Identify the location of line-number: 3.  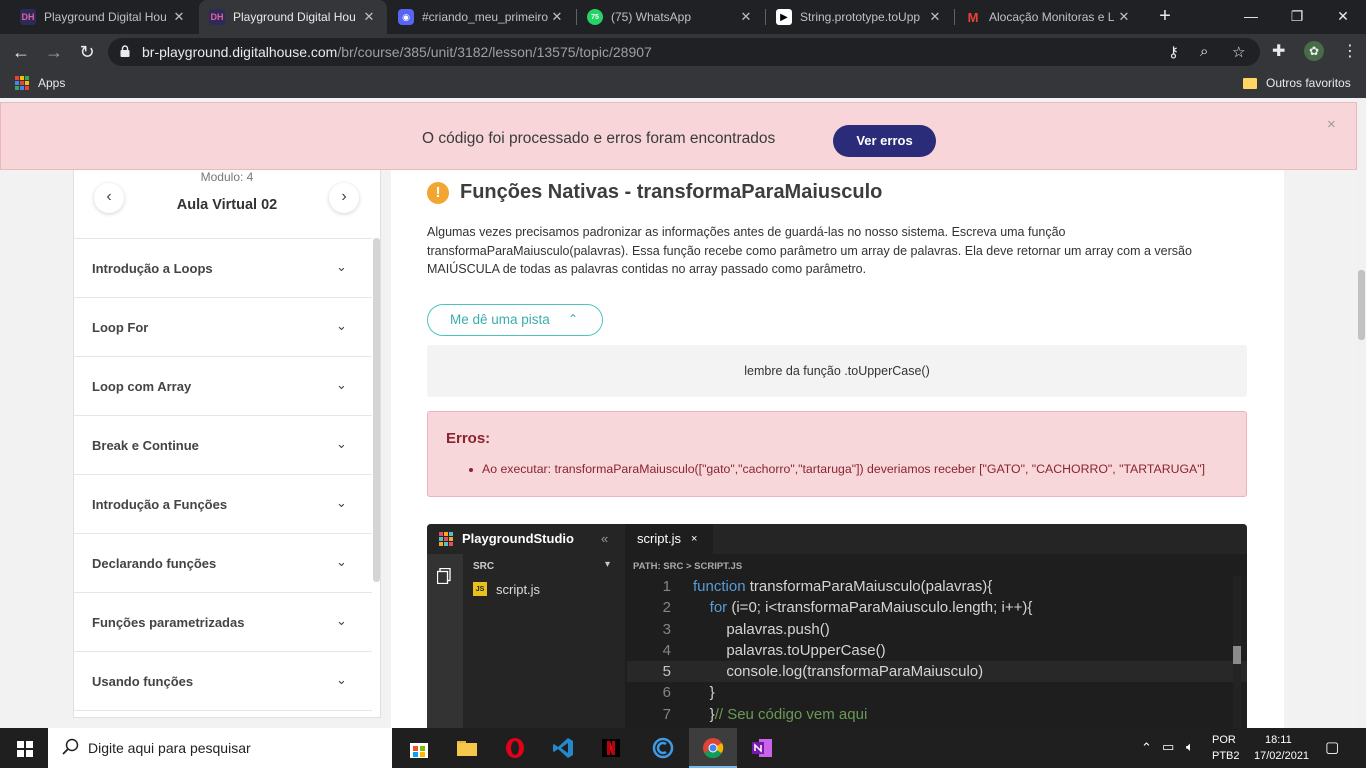
(666, 629).